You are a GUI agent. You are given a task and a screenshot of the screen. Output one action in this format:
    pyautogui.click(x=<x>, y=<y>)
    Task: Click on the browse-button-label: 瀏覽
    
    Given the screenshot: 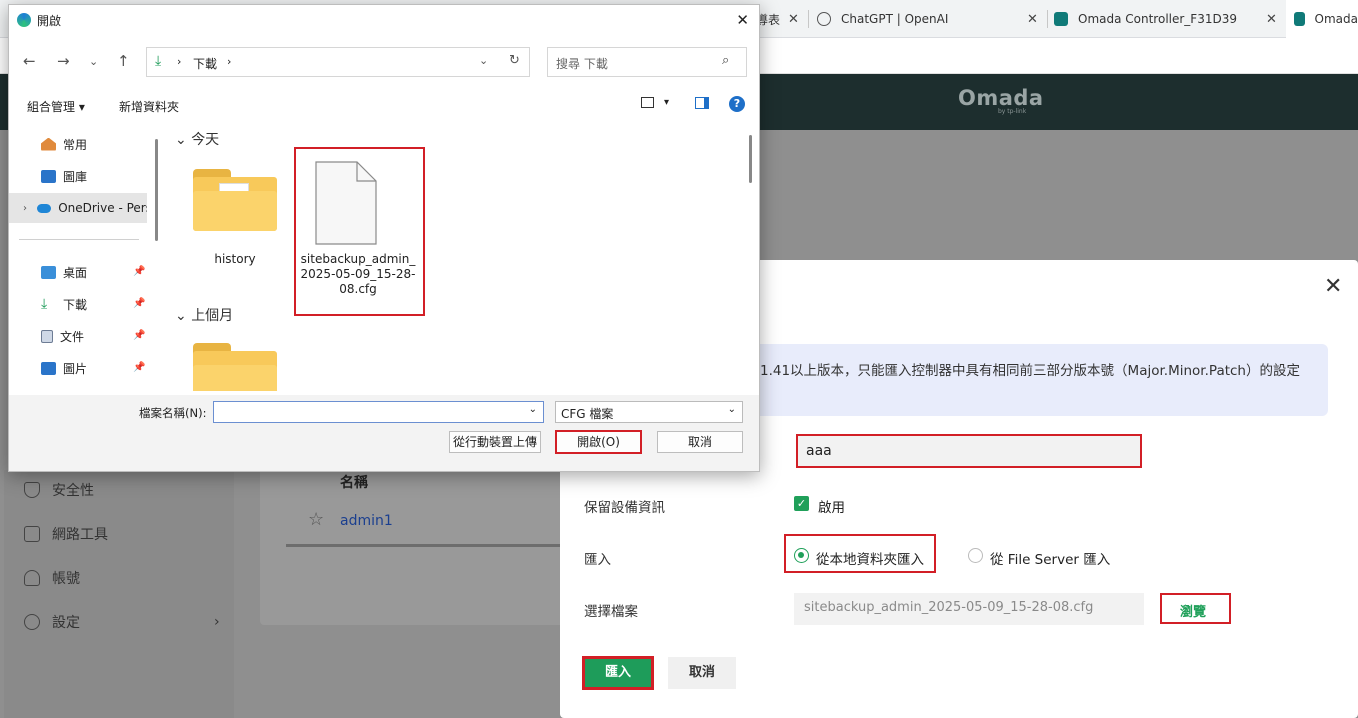 What is the action you would take?
    pyautogui.click(x=1193, y=610)
    